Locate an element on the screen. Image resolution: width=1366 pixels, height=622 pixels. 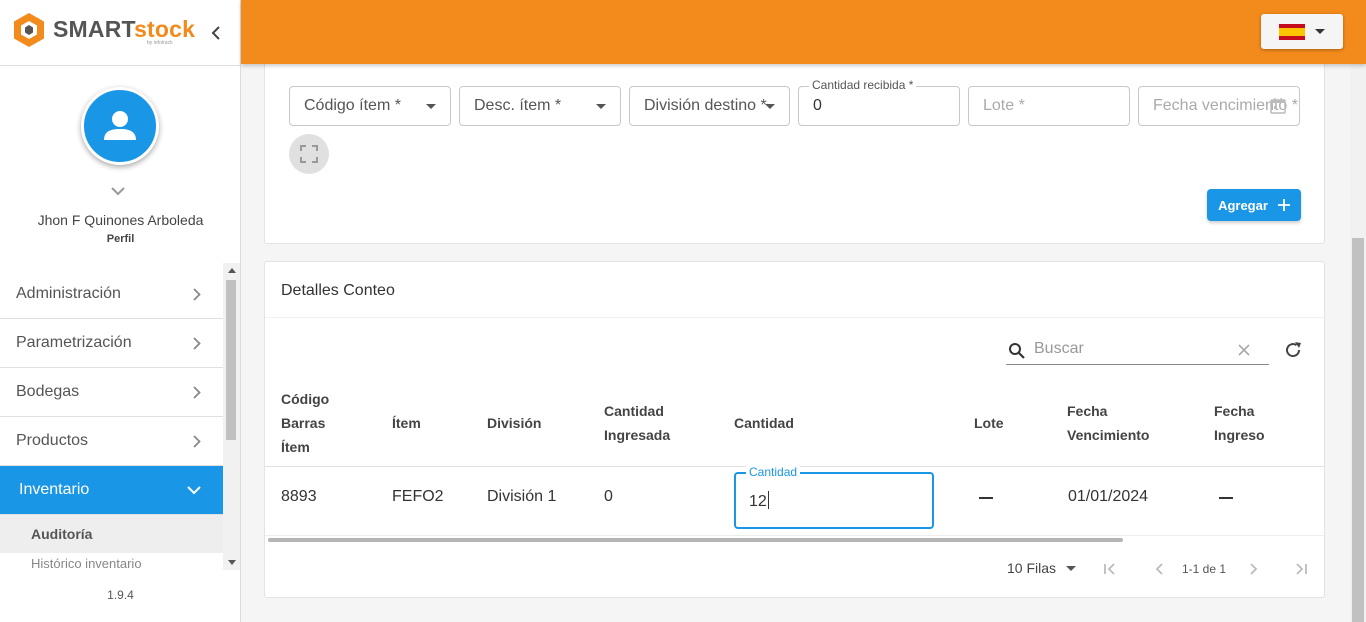
search-placeholder: Buscar is located at coordinates (1059, 348).